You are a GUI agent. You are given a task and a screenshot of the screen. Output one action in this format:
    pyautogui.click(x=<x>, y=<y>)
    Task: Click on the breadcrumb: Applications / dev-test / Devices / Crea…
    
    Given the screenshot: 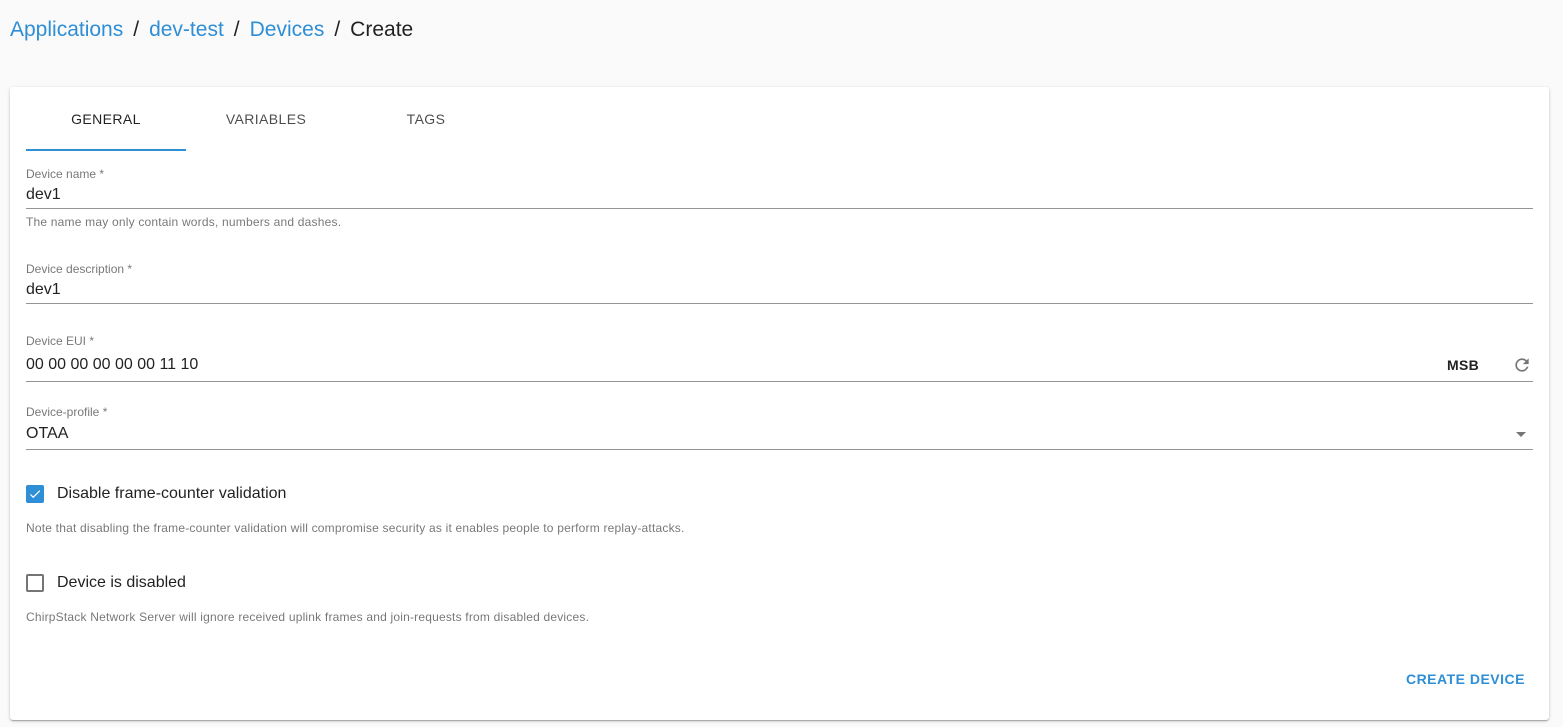 What is the action you would take?
    pyautogui.click(x=211, y=30)
    